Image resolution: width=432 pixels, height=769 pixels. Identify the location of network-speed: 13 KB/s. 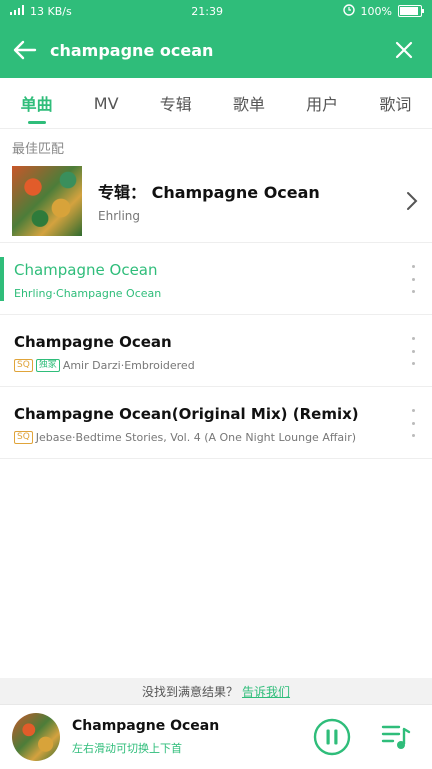
(51, 11).